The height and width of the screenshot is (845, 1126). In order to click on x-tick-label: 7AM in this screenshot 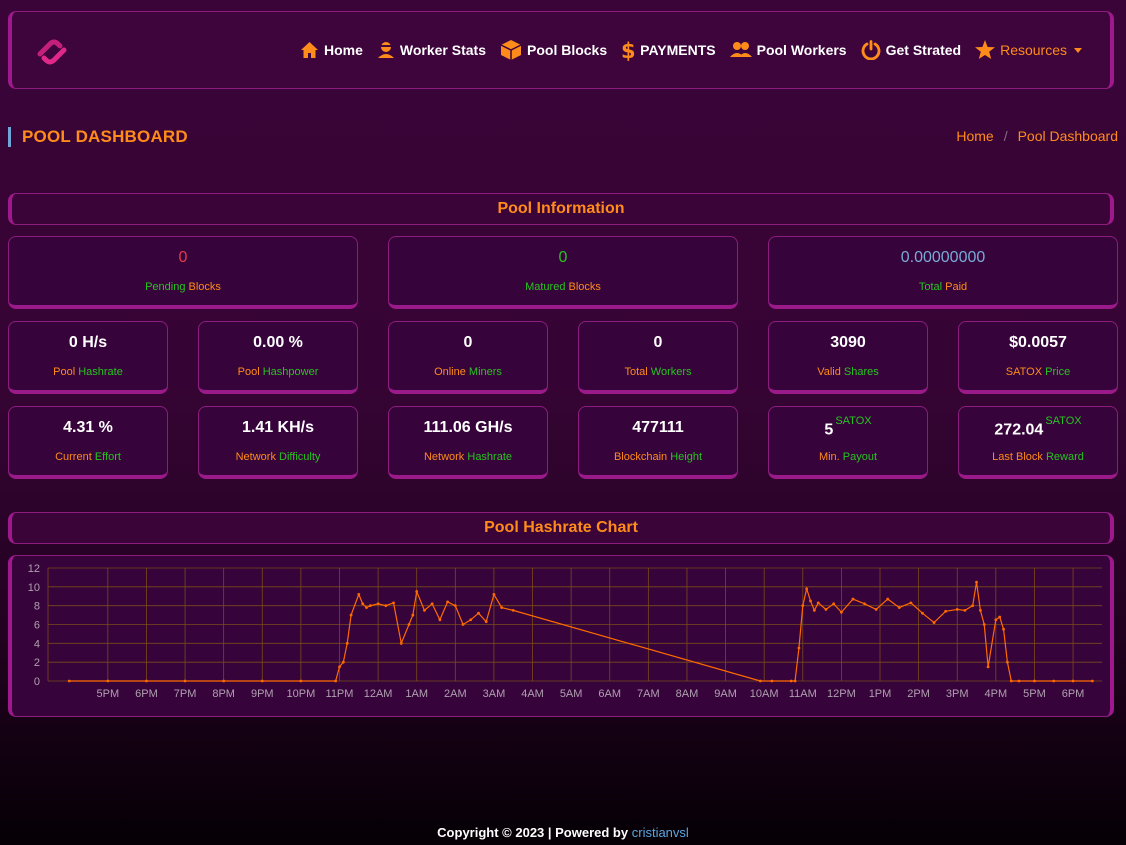, I will do `click(648, 694)`.